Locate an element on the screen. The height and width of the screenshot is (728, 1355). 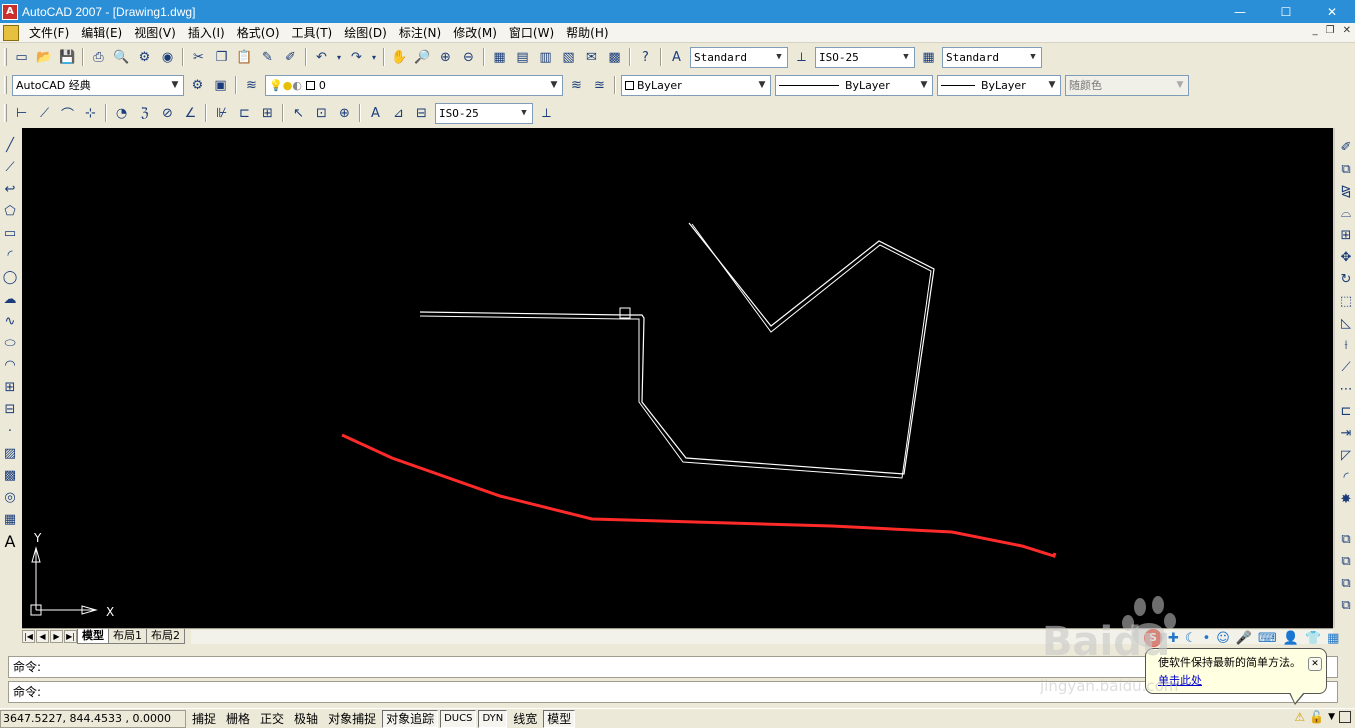
spline-icon: ∿ is located at coordinates (10, 321).